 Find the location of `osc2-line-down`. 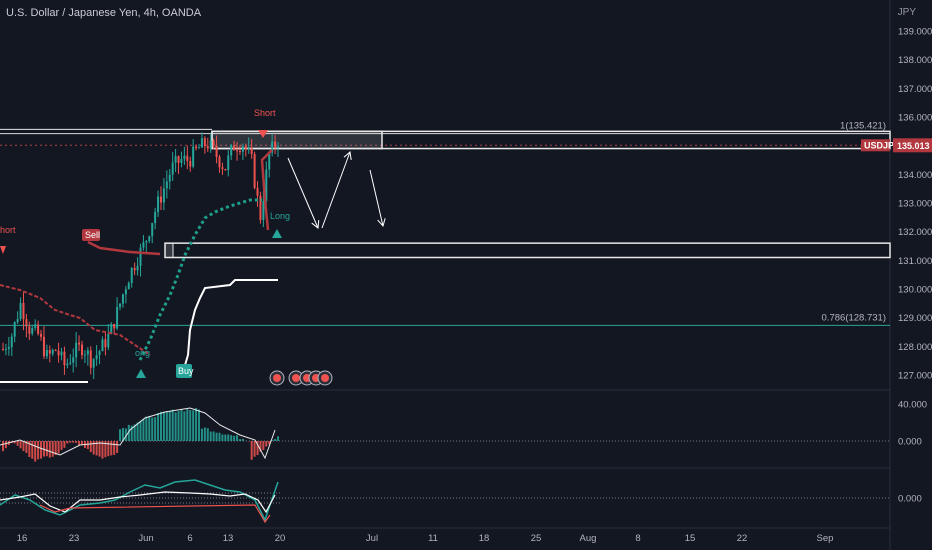

osc2-line-down is located at coordinates (155, 514).